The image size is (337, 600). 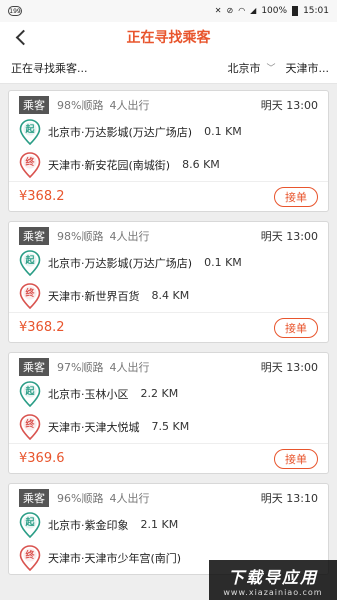 I want to click on end-location-row: 终 天津市·新世界百货 8.4 KM, so click(x=168, y=295).